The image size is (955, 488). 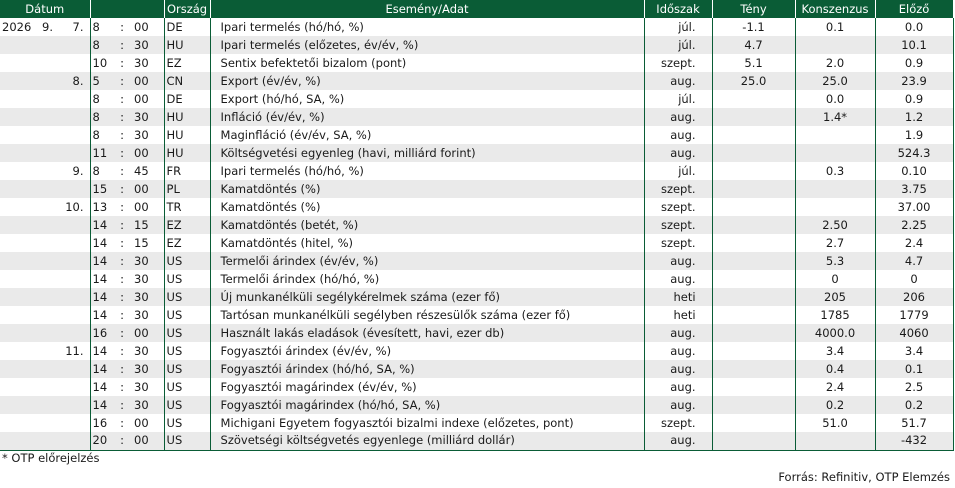 I want to click on header-konszenzus: Konszenzus, so click(x=835, y=9).